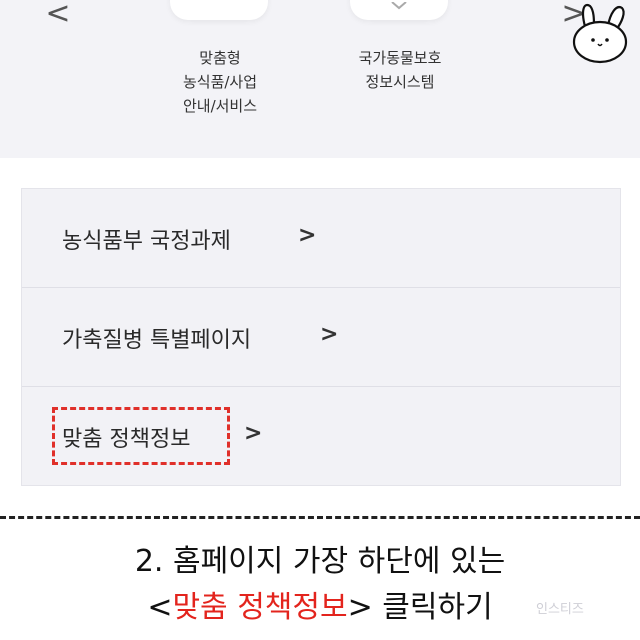 The width and height of the screenshot is (640, 640). Describe the element at coordinates (146, 241) in the screenshot. I see `menu-item-label: 농식품부 국정과제` at that location.